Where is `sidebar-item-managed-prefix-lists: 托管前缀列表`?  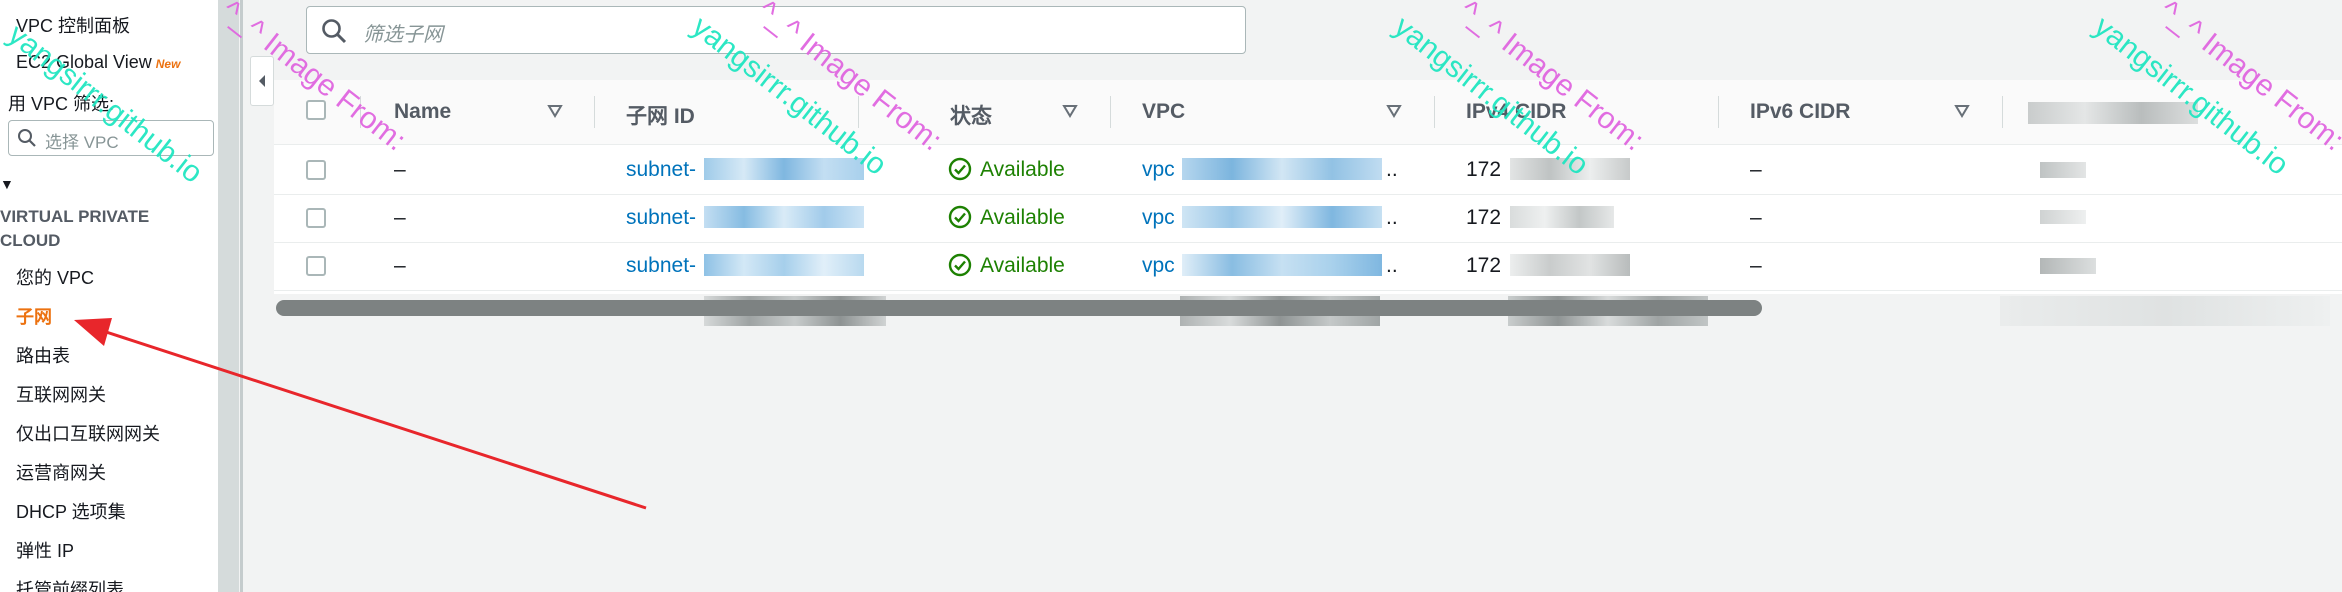
sidebar-item-managed-prefix-lists: 托管前缀列表 is located at coordinates (70, 584).